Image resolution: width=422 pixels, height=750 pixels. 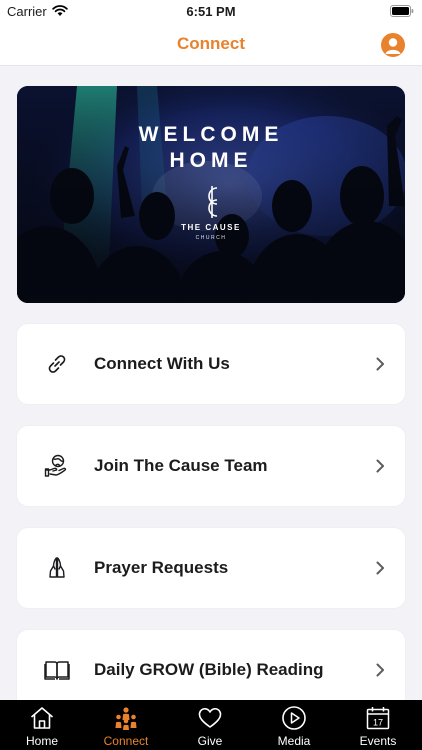 What do you see at coordinates (181, 465) in the screenshot?
I see `card-label: Join The Cause Team` at bounding box center [181, 465].